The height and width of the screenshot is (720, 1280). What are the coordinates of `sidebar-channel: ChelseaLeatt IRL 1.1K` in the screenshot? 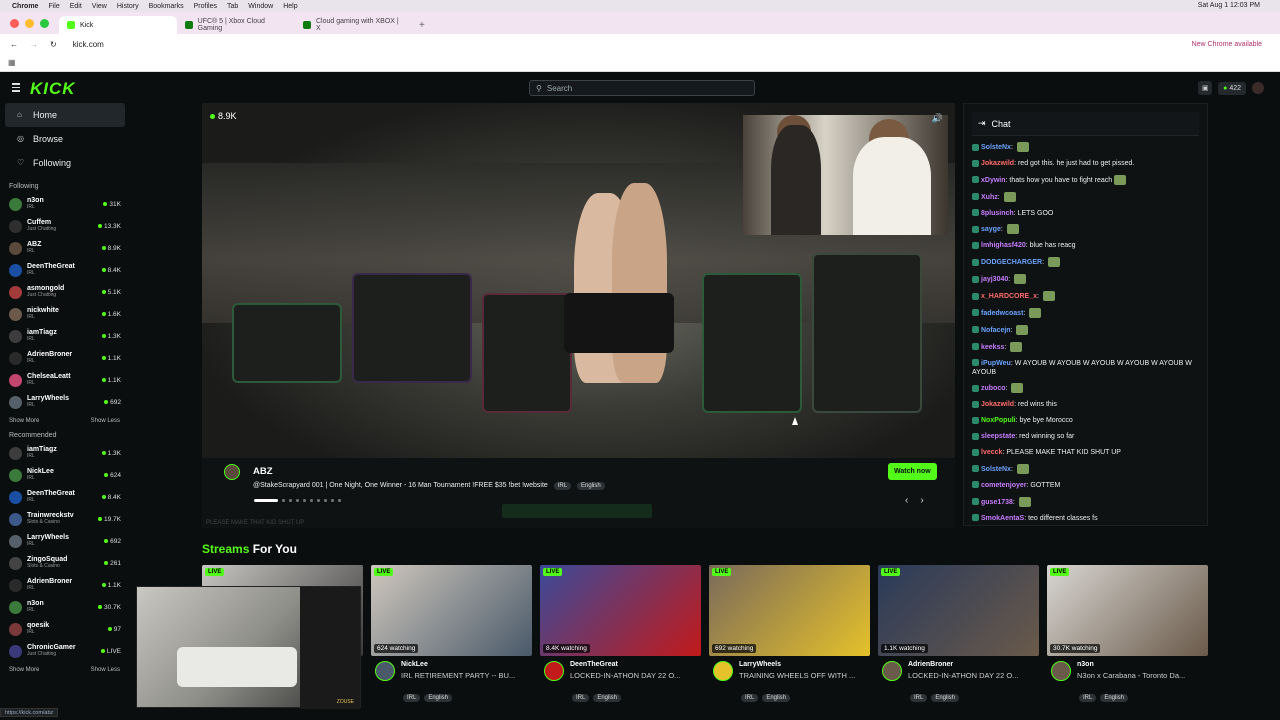 It's located at (65, 380).